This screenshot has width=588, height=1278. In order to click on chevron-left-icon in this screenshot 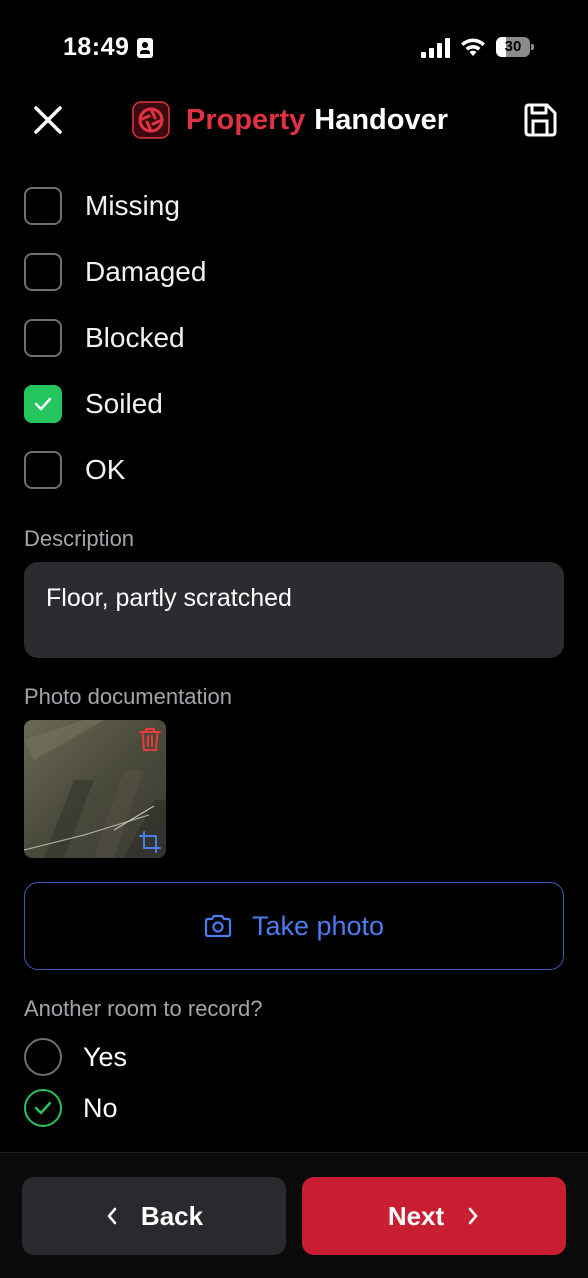, I will do `click(112, 1216)`.